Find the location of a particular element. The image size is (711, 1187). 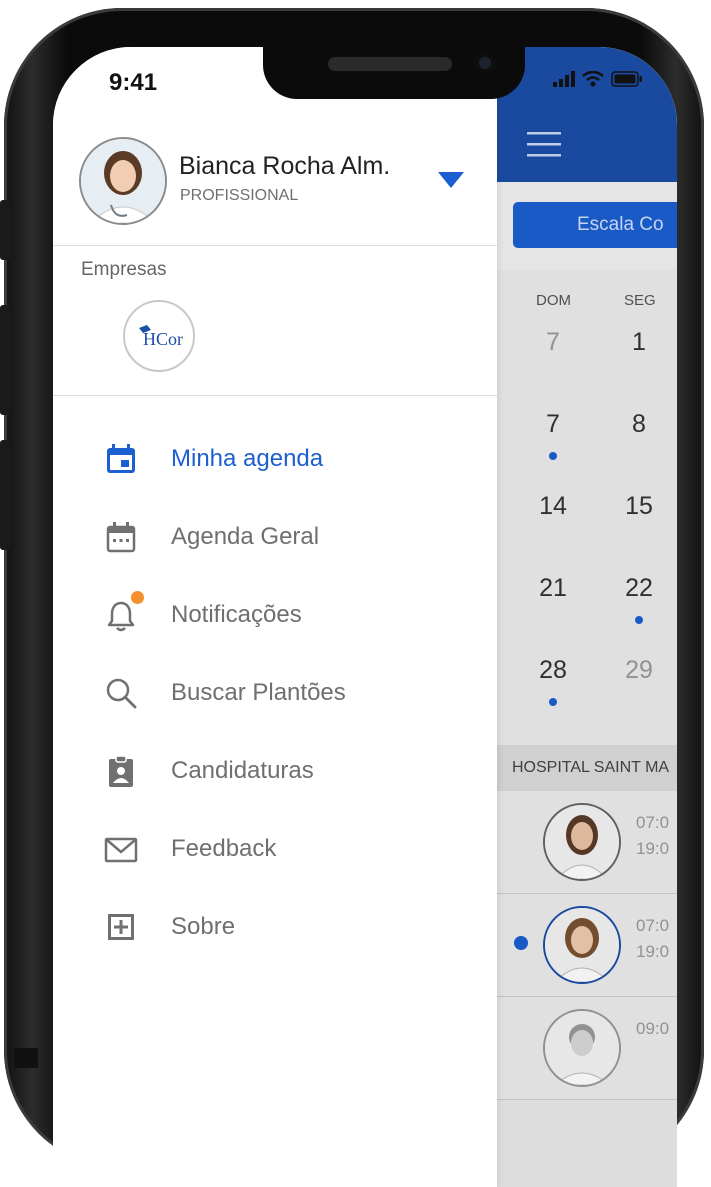

wifi-icon is located at coordinates (593, 79).